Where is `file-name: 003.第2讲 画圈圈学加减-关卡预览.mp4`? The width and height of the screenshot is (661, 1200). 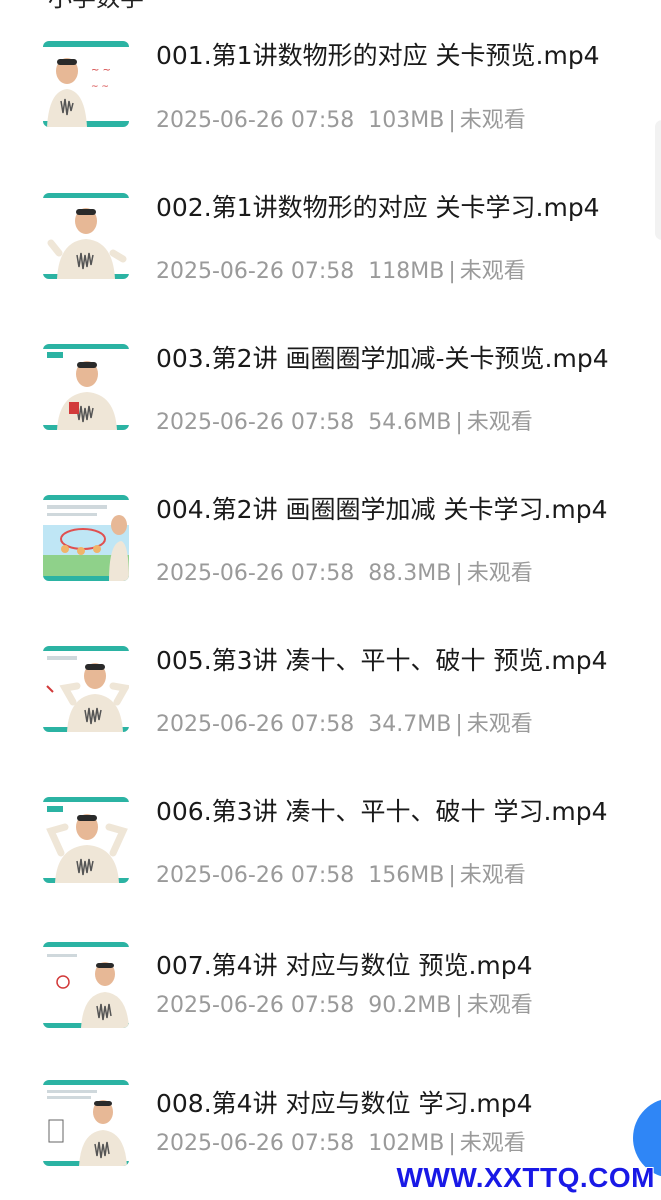 file-name: 003.第2讲 画圈圈学加减-关卡预览.mp4 is located at coordinates (382, 358).